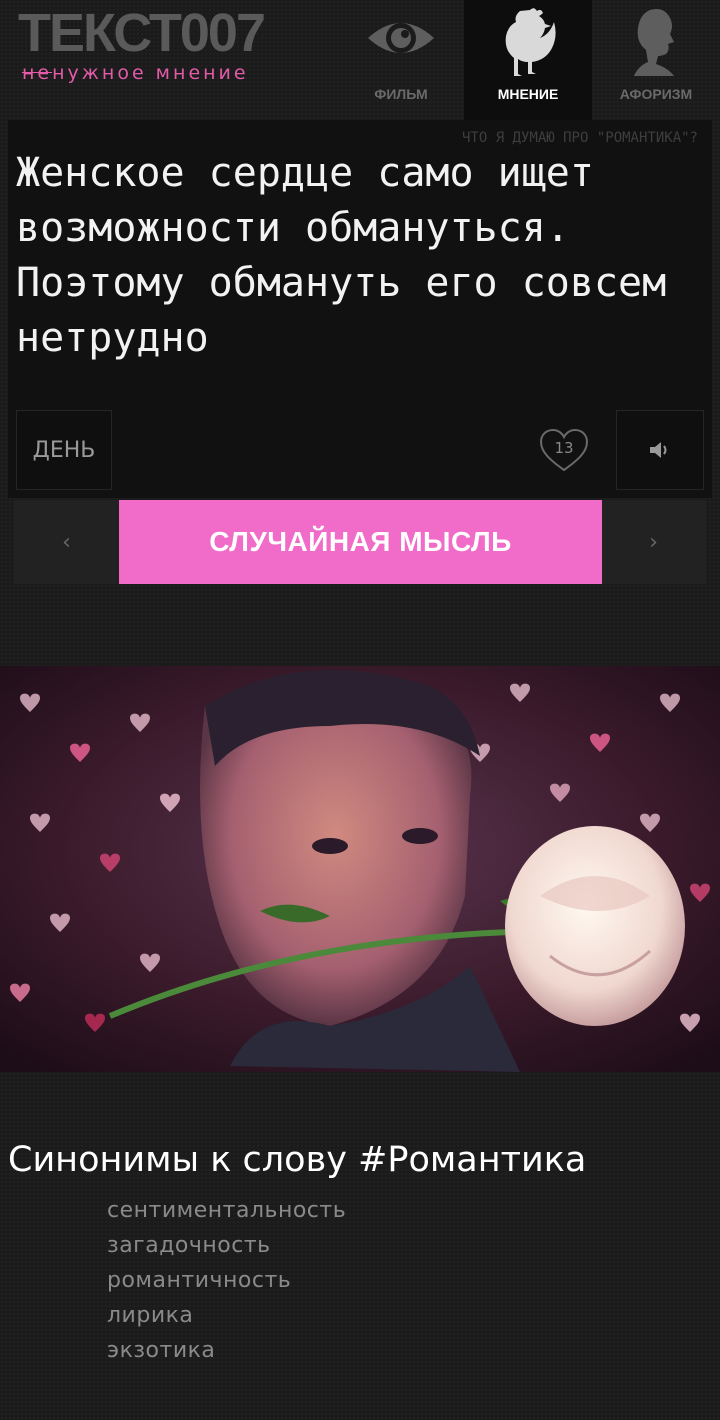  I want to click on random-thought-button: СЛУЧАЙНАЯ МЫСЛЬ, so click(360, 542).